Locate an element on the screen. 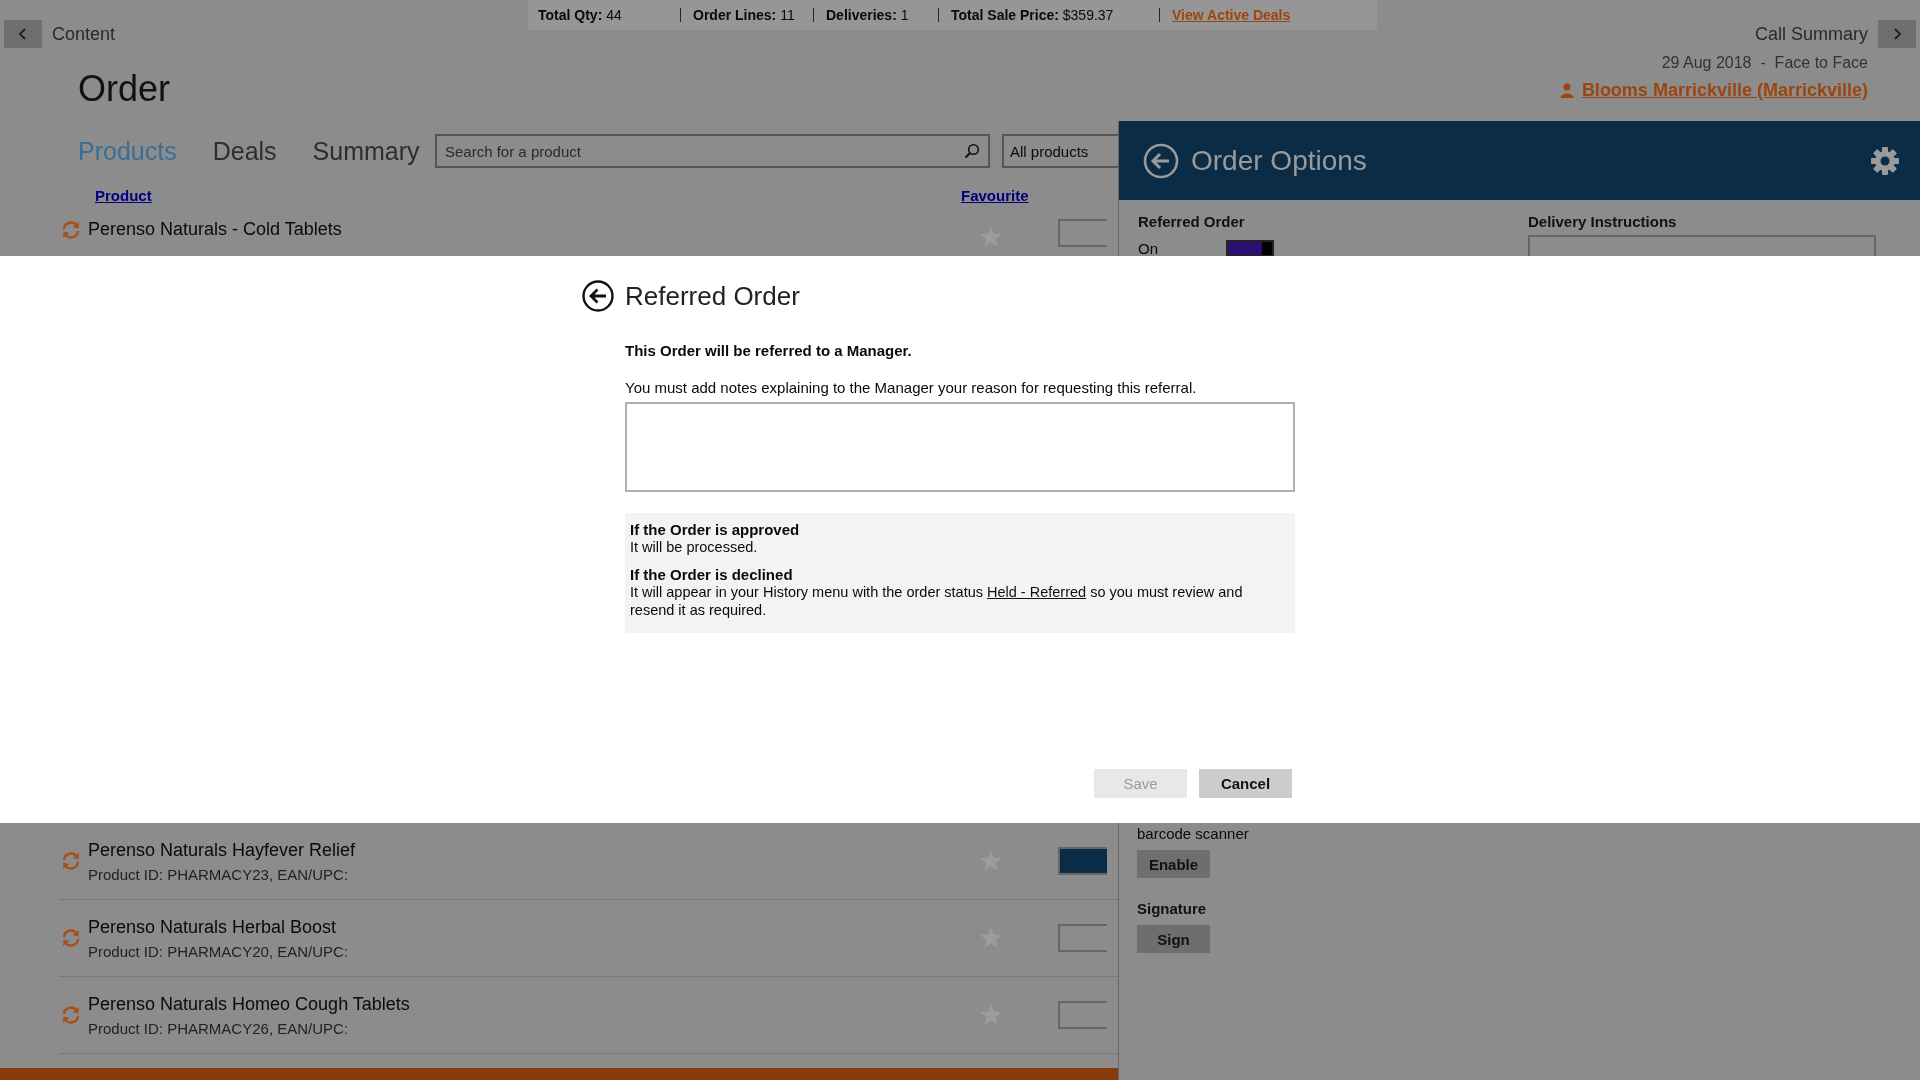  toggle-state: On is located at coordinates (1148, 248).